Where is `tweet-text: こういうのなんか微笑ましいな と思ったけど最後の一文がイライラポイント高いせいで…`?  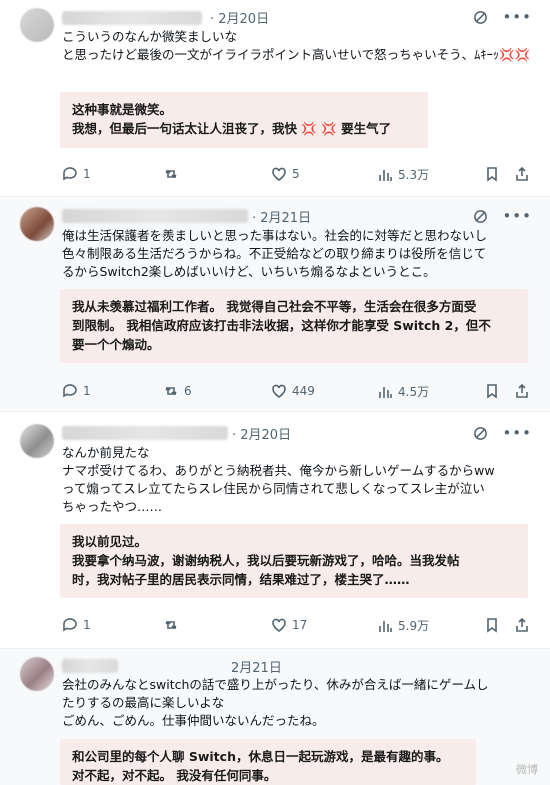
tweet-text: こういうのなんか微笑ましいな と思ったけど最後の一文がイライラポイント高いせいで… is located at coordinates (296, 45).